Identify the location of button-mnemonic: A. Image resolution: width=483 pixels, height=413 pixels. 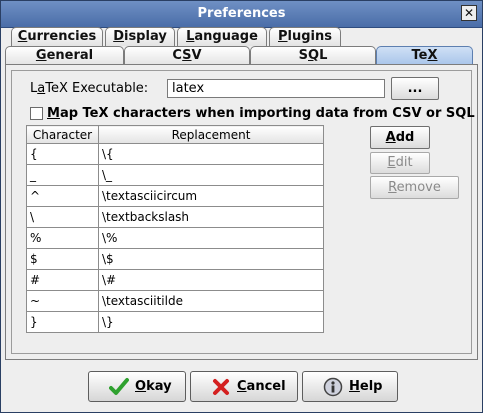
(390, 137).